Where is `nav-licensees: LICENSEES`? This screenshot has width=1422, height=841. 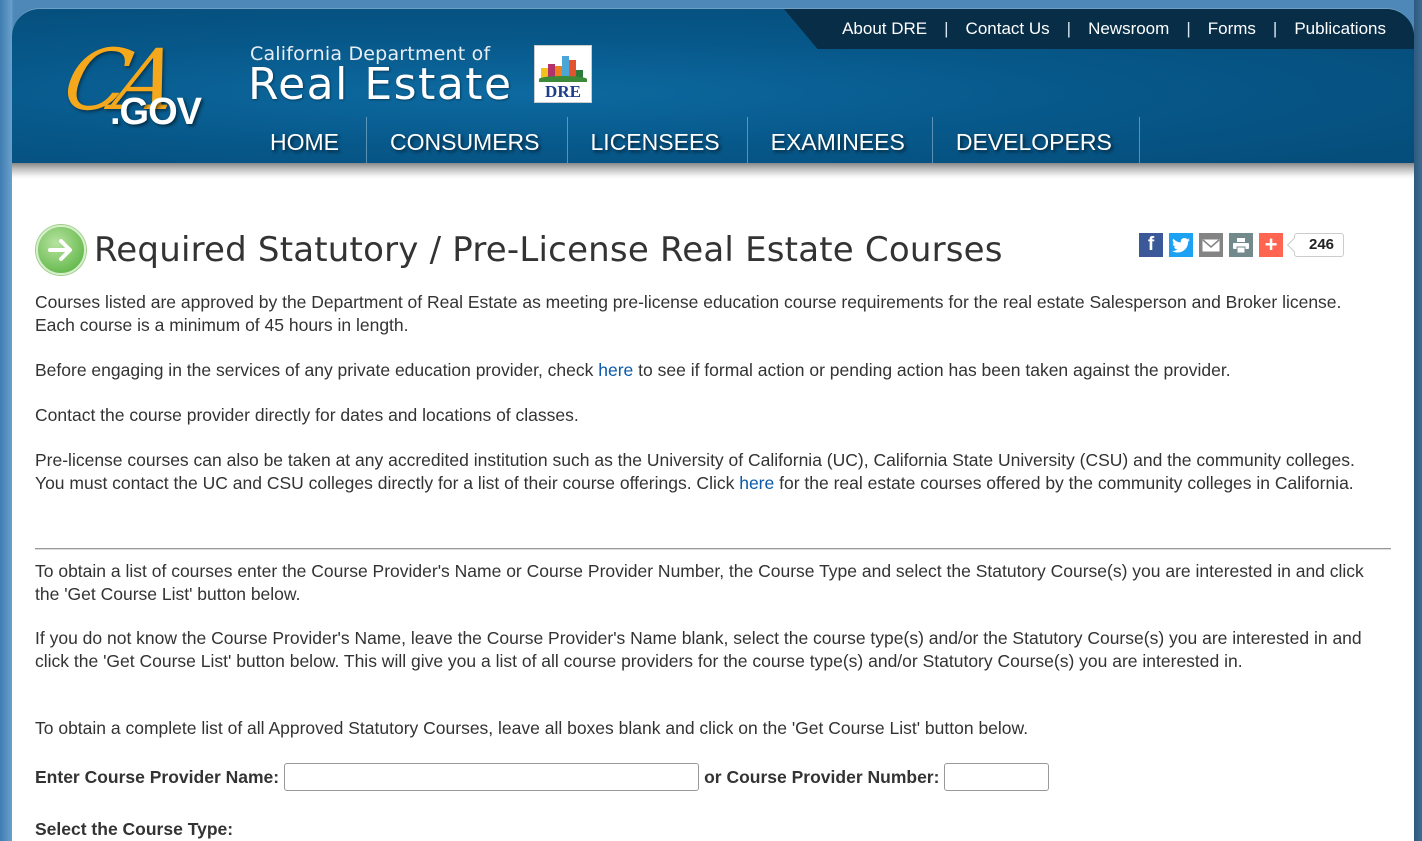
nav-licensees: LICENSEES is located at coordinates (658, 140).